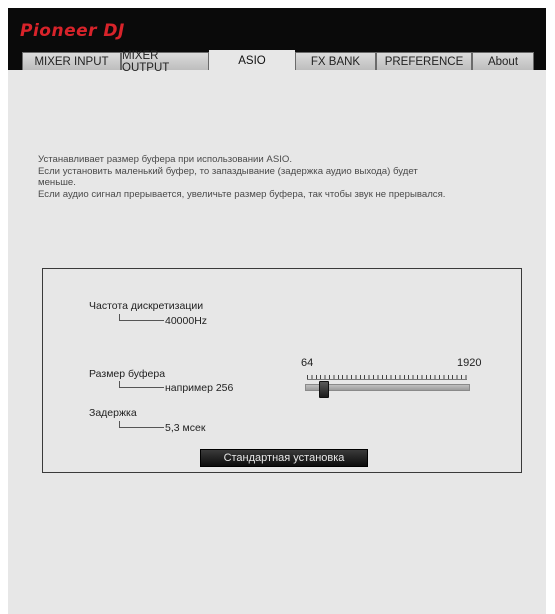  I want to click on buffer-size-slider-thumb, so click(324, 389).